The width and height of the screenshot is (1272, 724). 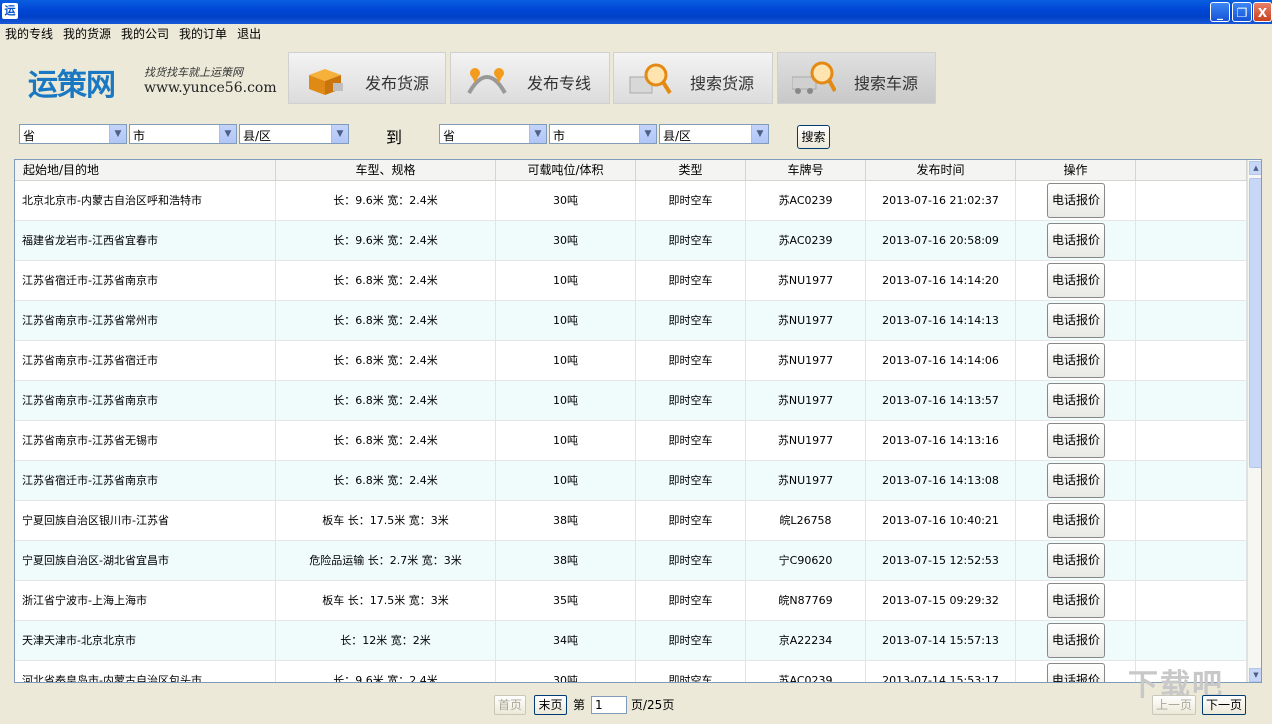 I want to click on column-header: 类型, so click(x=691, y=170).